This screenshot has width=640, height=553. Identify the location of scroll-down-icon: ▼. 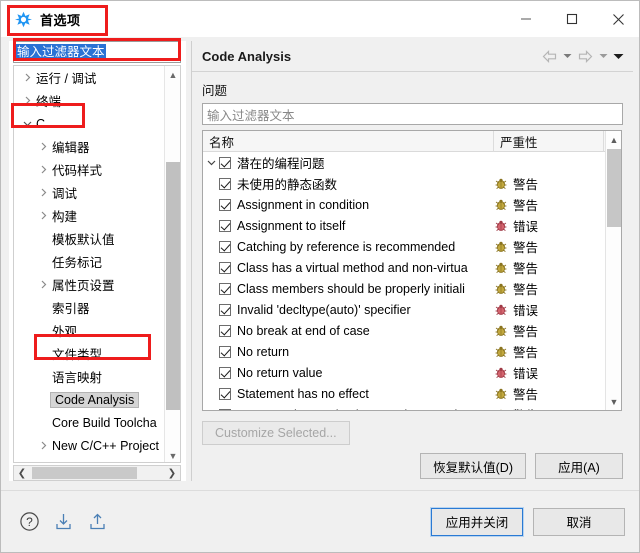
(172, 454).